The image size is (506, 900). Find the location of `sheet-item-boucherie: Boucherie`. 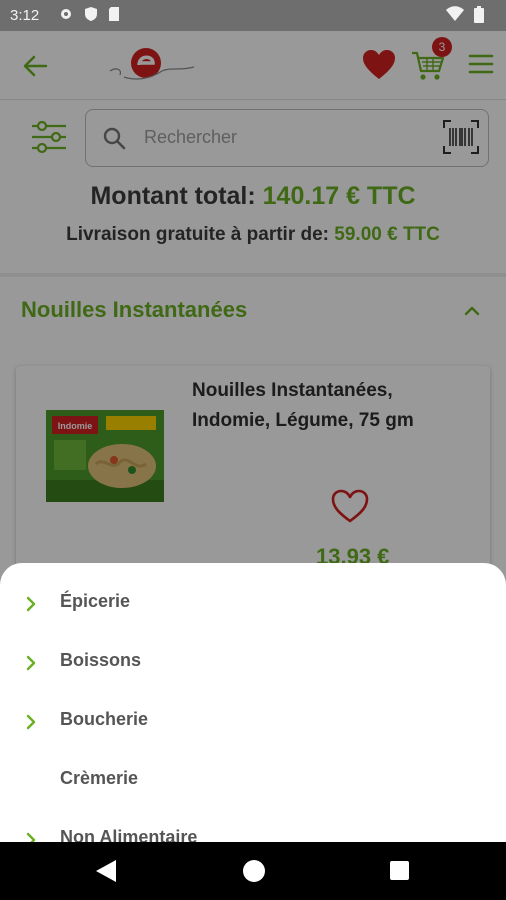

sheet-item-boucherie: Boucherie is located at coordinates (253, 725).